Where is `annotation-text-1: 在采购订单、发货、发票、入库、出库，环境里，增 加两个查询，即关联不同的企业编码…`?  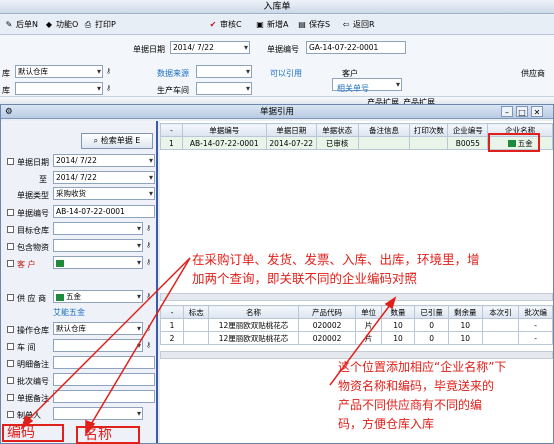
annotation-text-1: 在采购订单、发货、发票、入库、出库，环境里，增 加两个查询，即关联不同的企业编码… is located at coordinates (336, 269).